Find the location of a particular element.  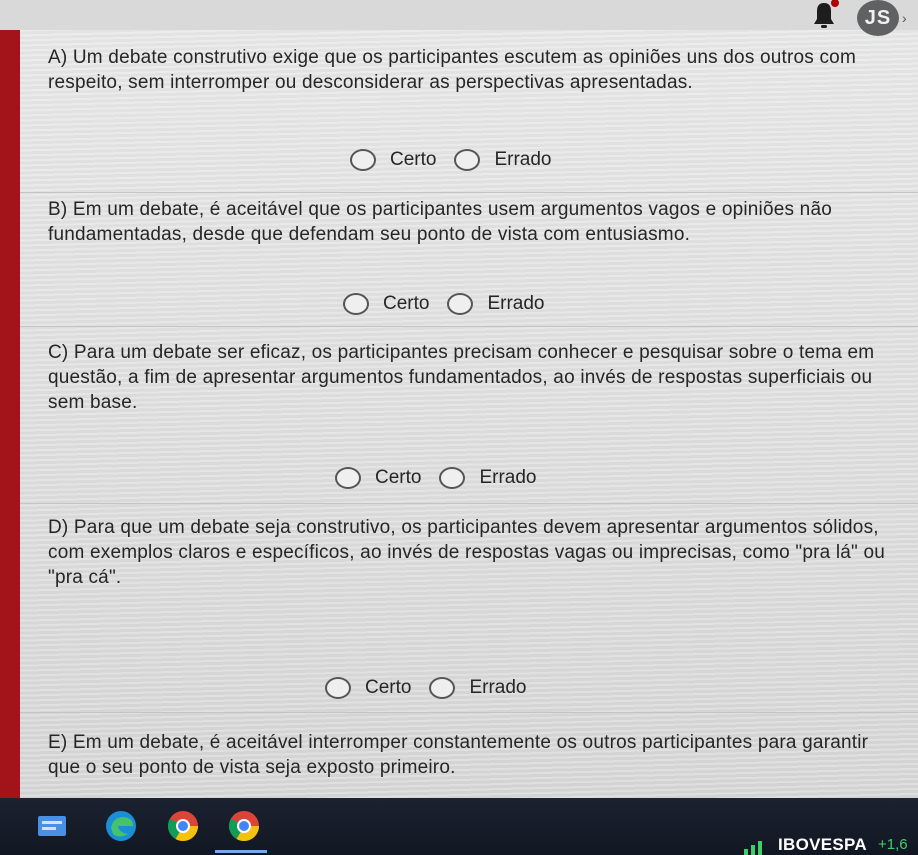

top-bar is located at coordinates (459, 15).